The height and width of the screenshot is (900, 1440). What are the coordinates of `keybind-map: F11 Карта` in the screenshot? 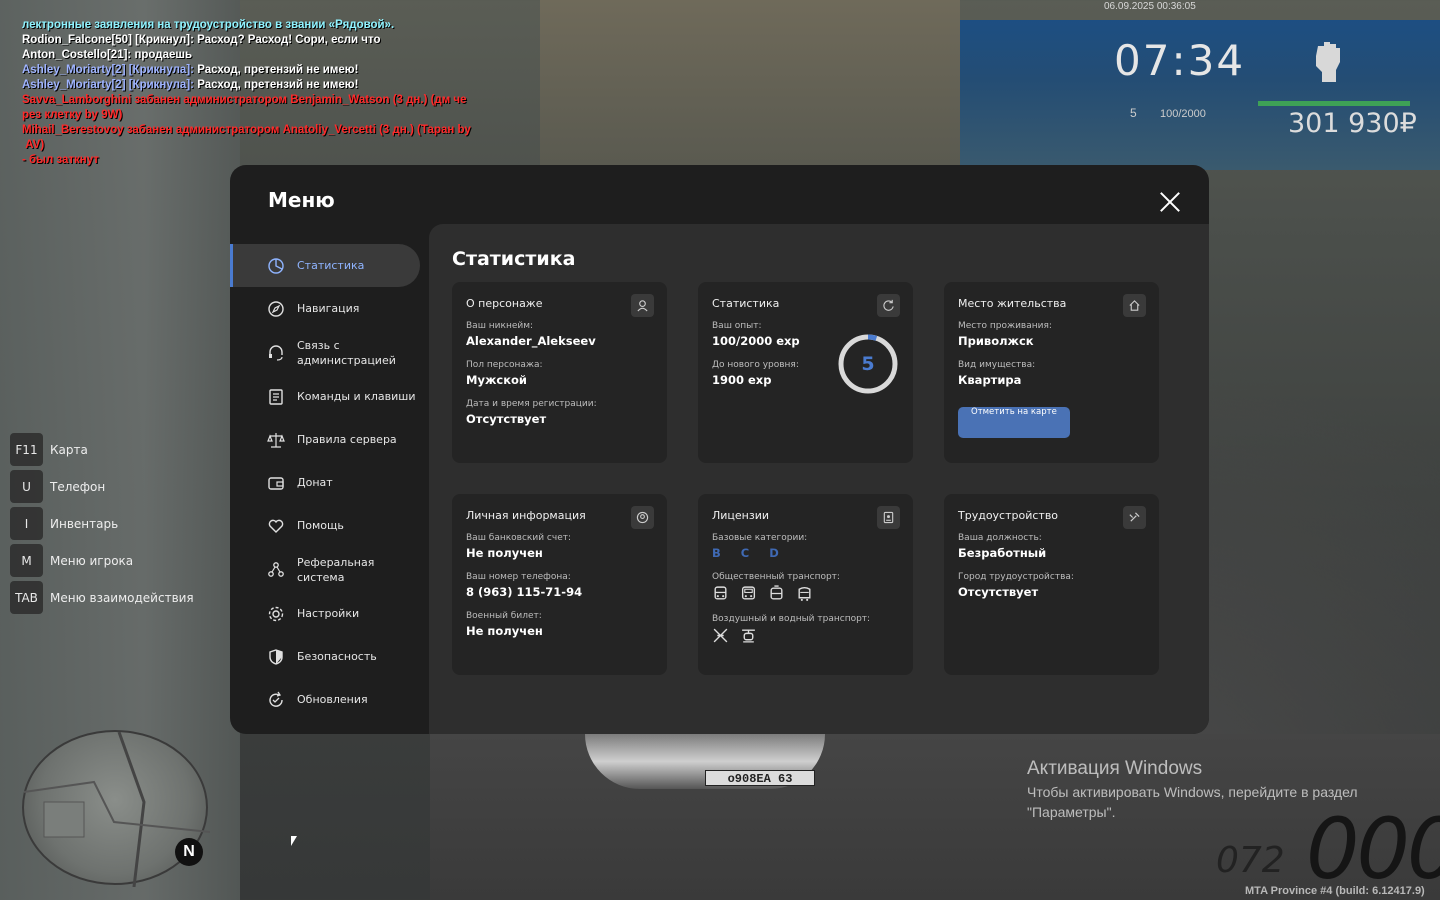 It's located at (102, 449).